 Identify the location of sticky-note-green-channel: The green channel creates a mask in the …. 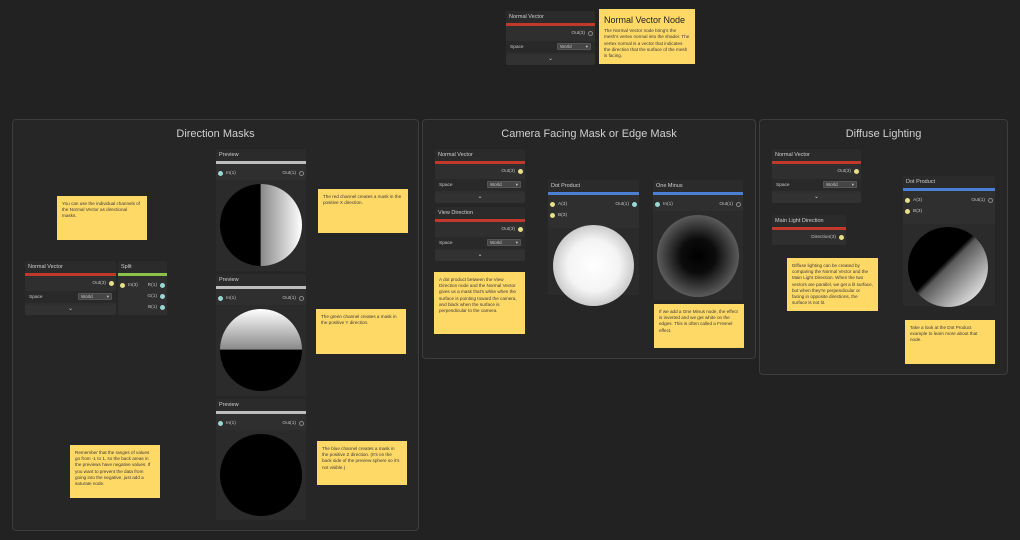
(361, 331).